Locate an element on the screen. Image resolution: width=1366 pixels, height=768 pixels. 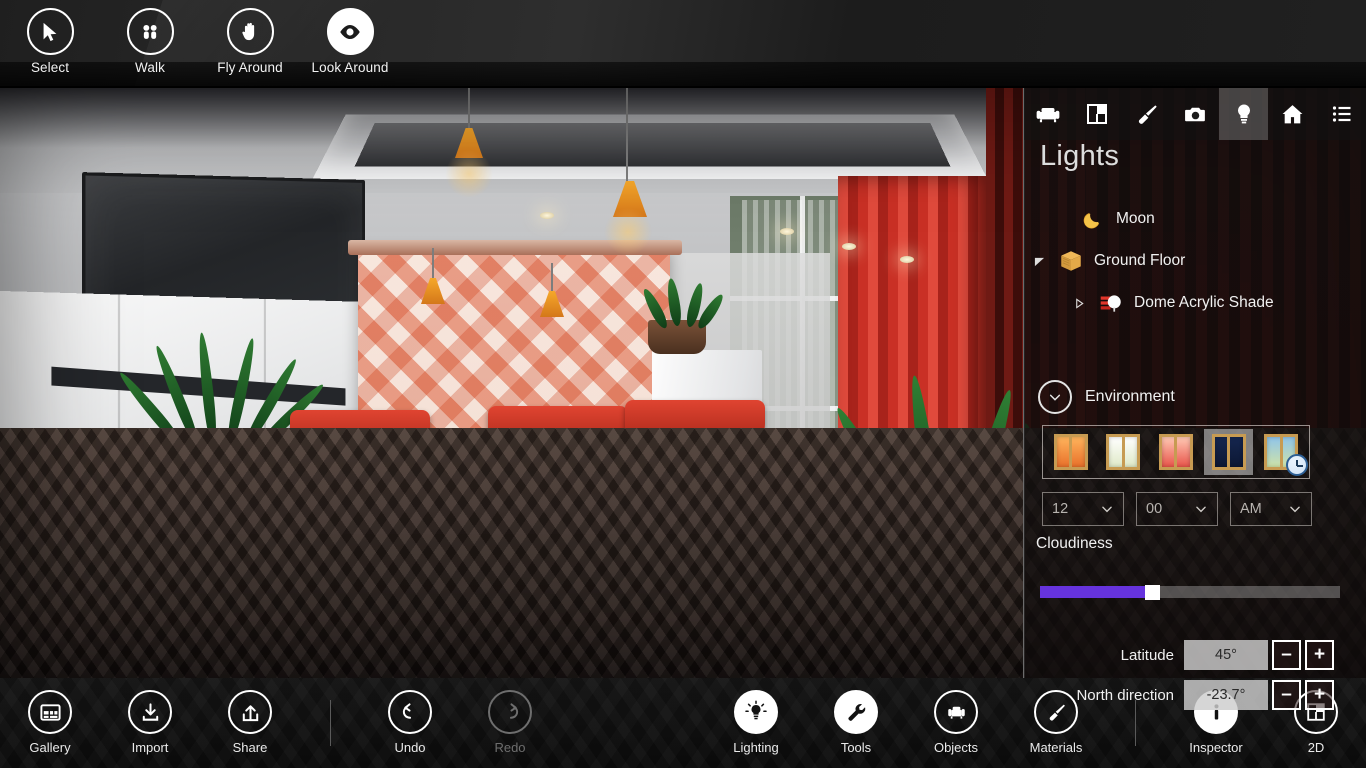
tab-lights is located at coordinates (1244, 114).